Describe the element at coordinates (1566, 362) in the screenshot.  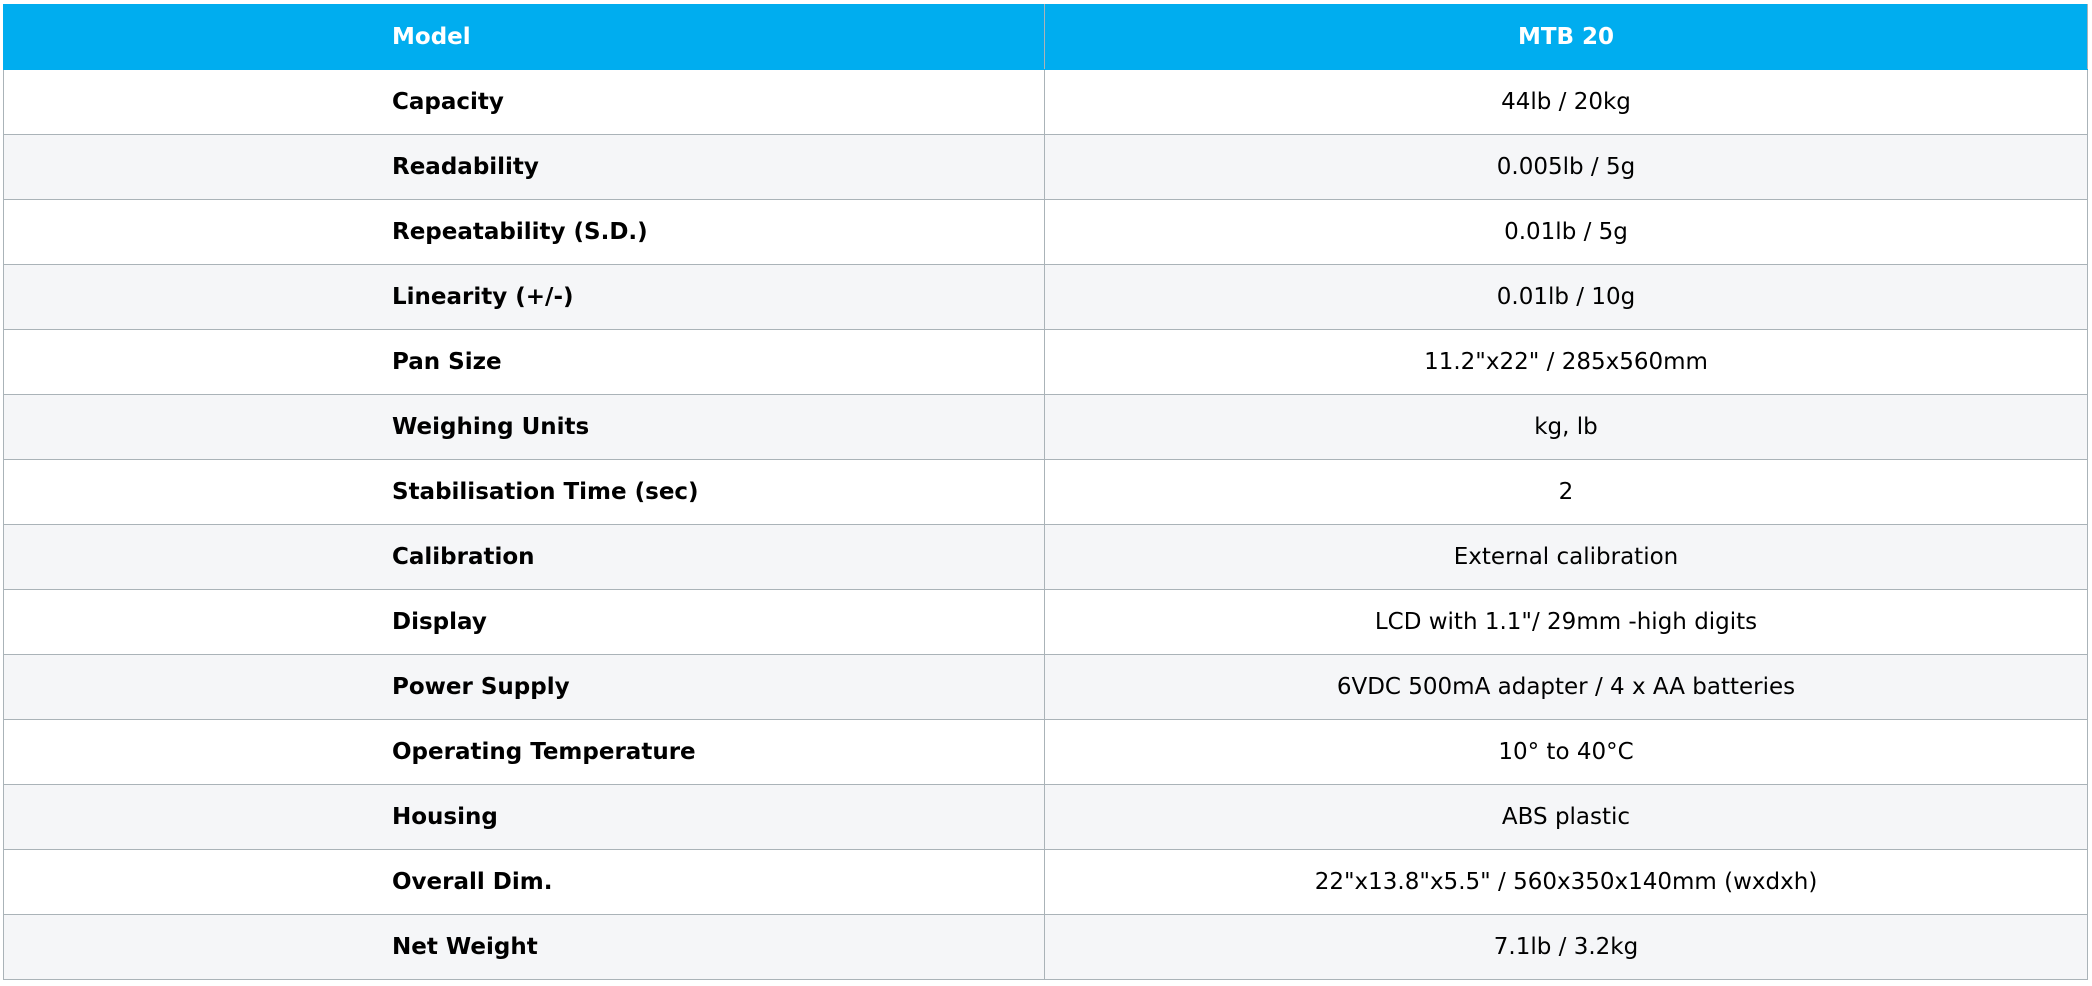
I see `spec-value: 11.2"x22" / 285x560mm` at that location.